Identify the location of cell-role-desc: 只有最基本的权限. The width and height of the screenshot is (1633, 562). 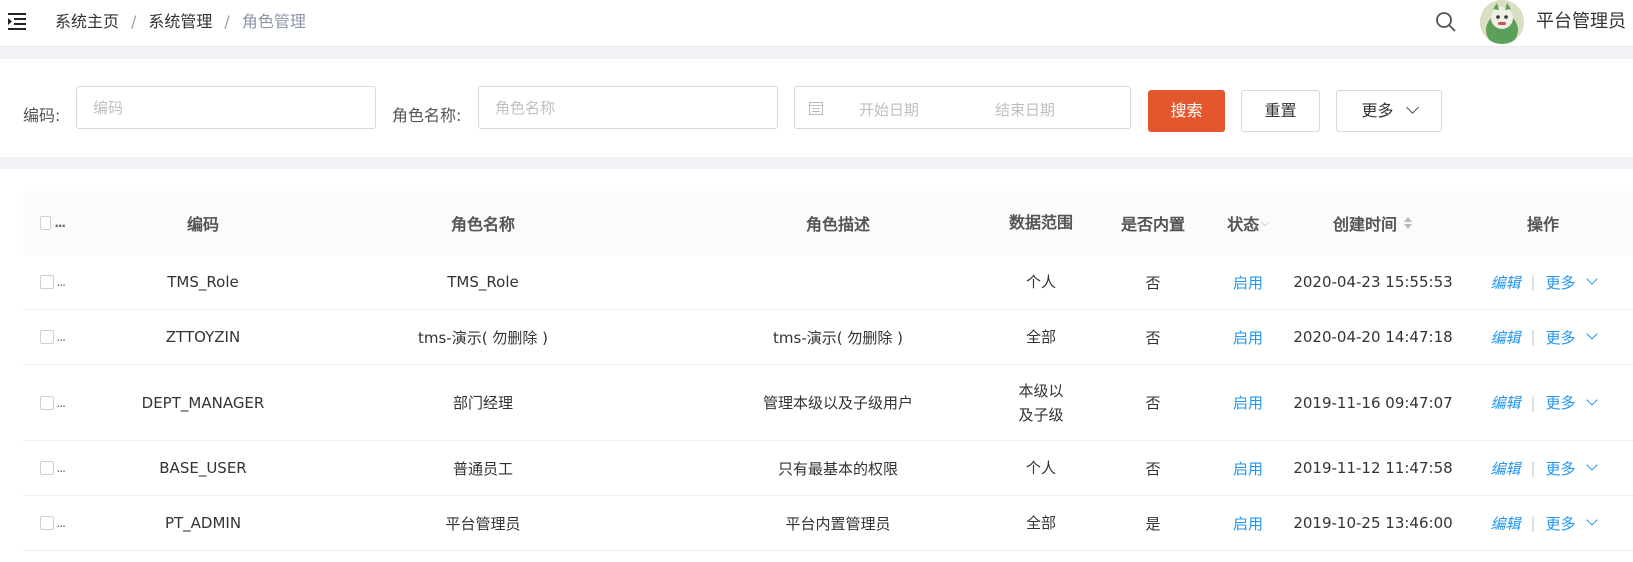
(837, 468).